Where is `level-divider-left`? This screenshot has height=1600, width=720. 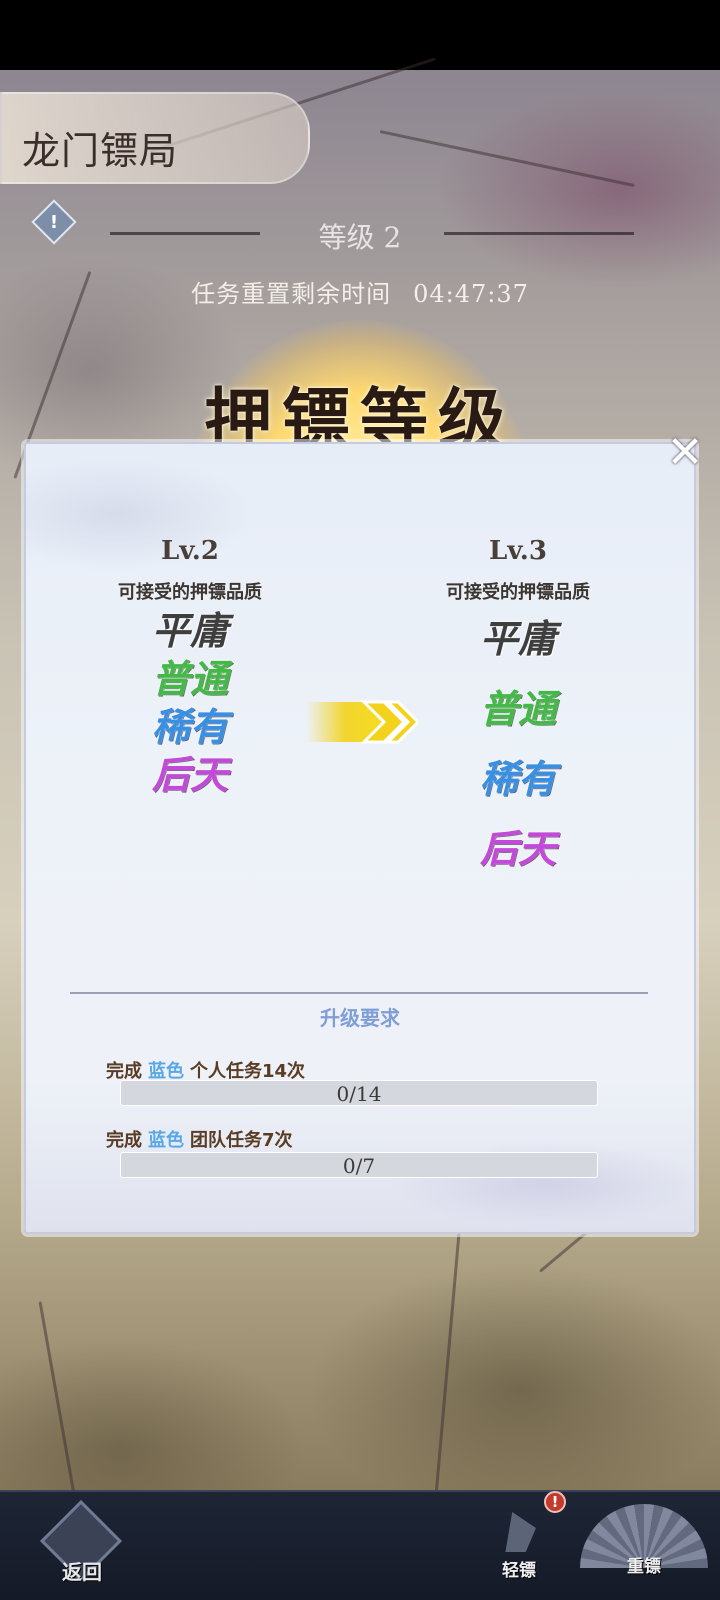
level-divider-left is located at coordinates (185, 233).